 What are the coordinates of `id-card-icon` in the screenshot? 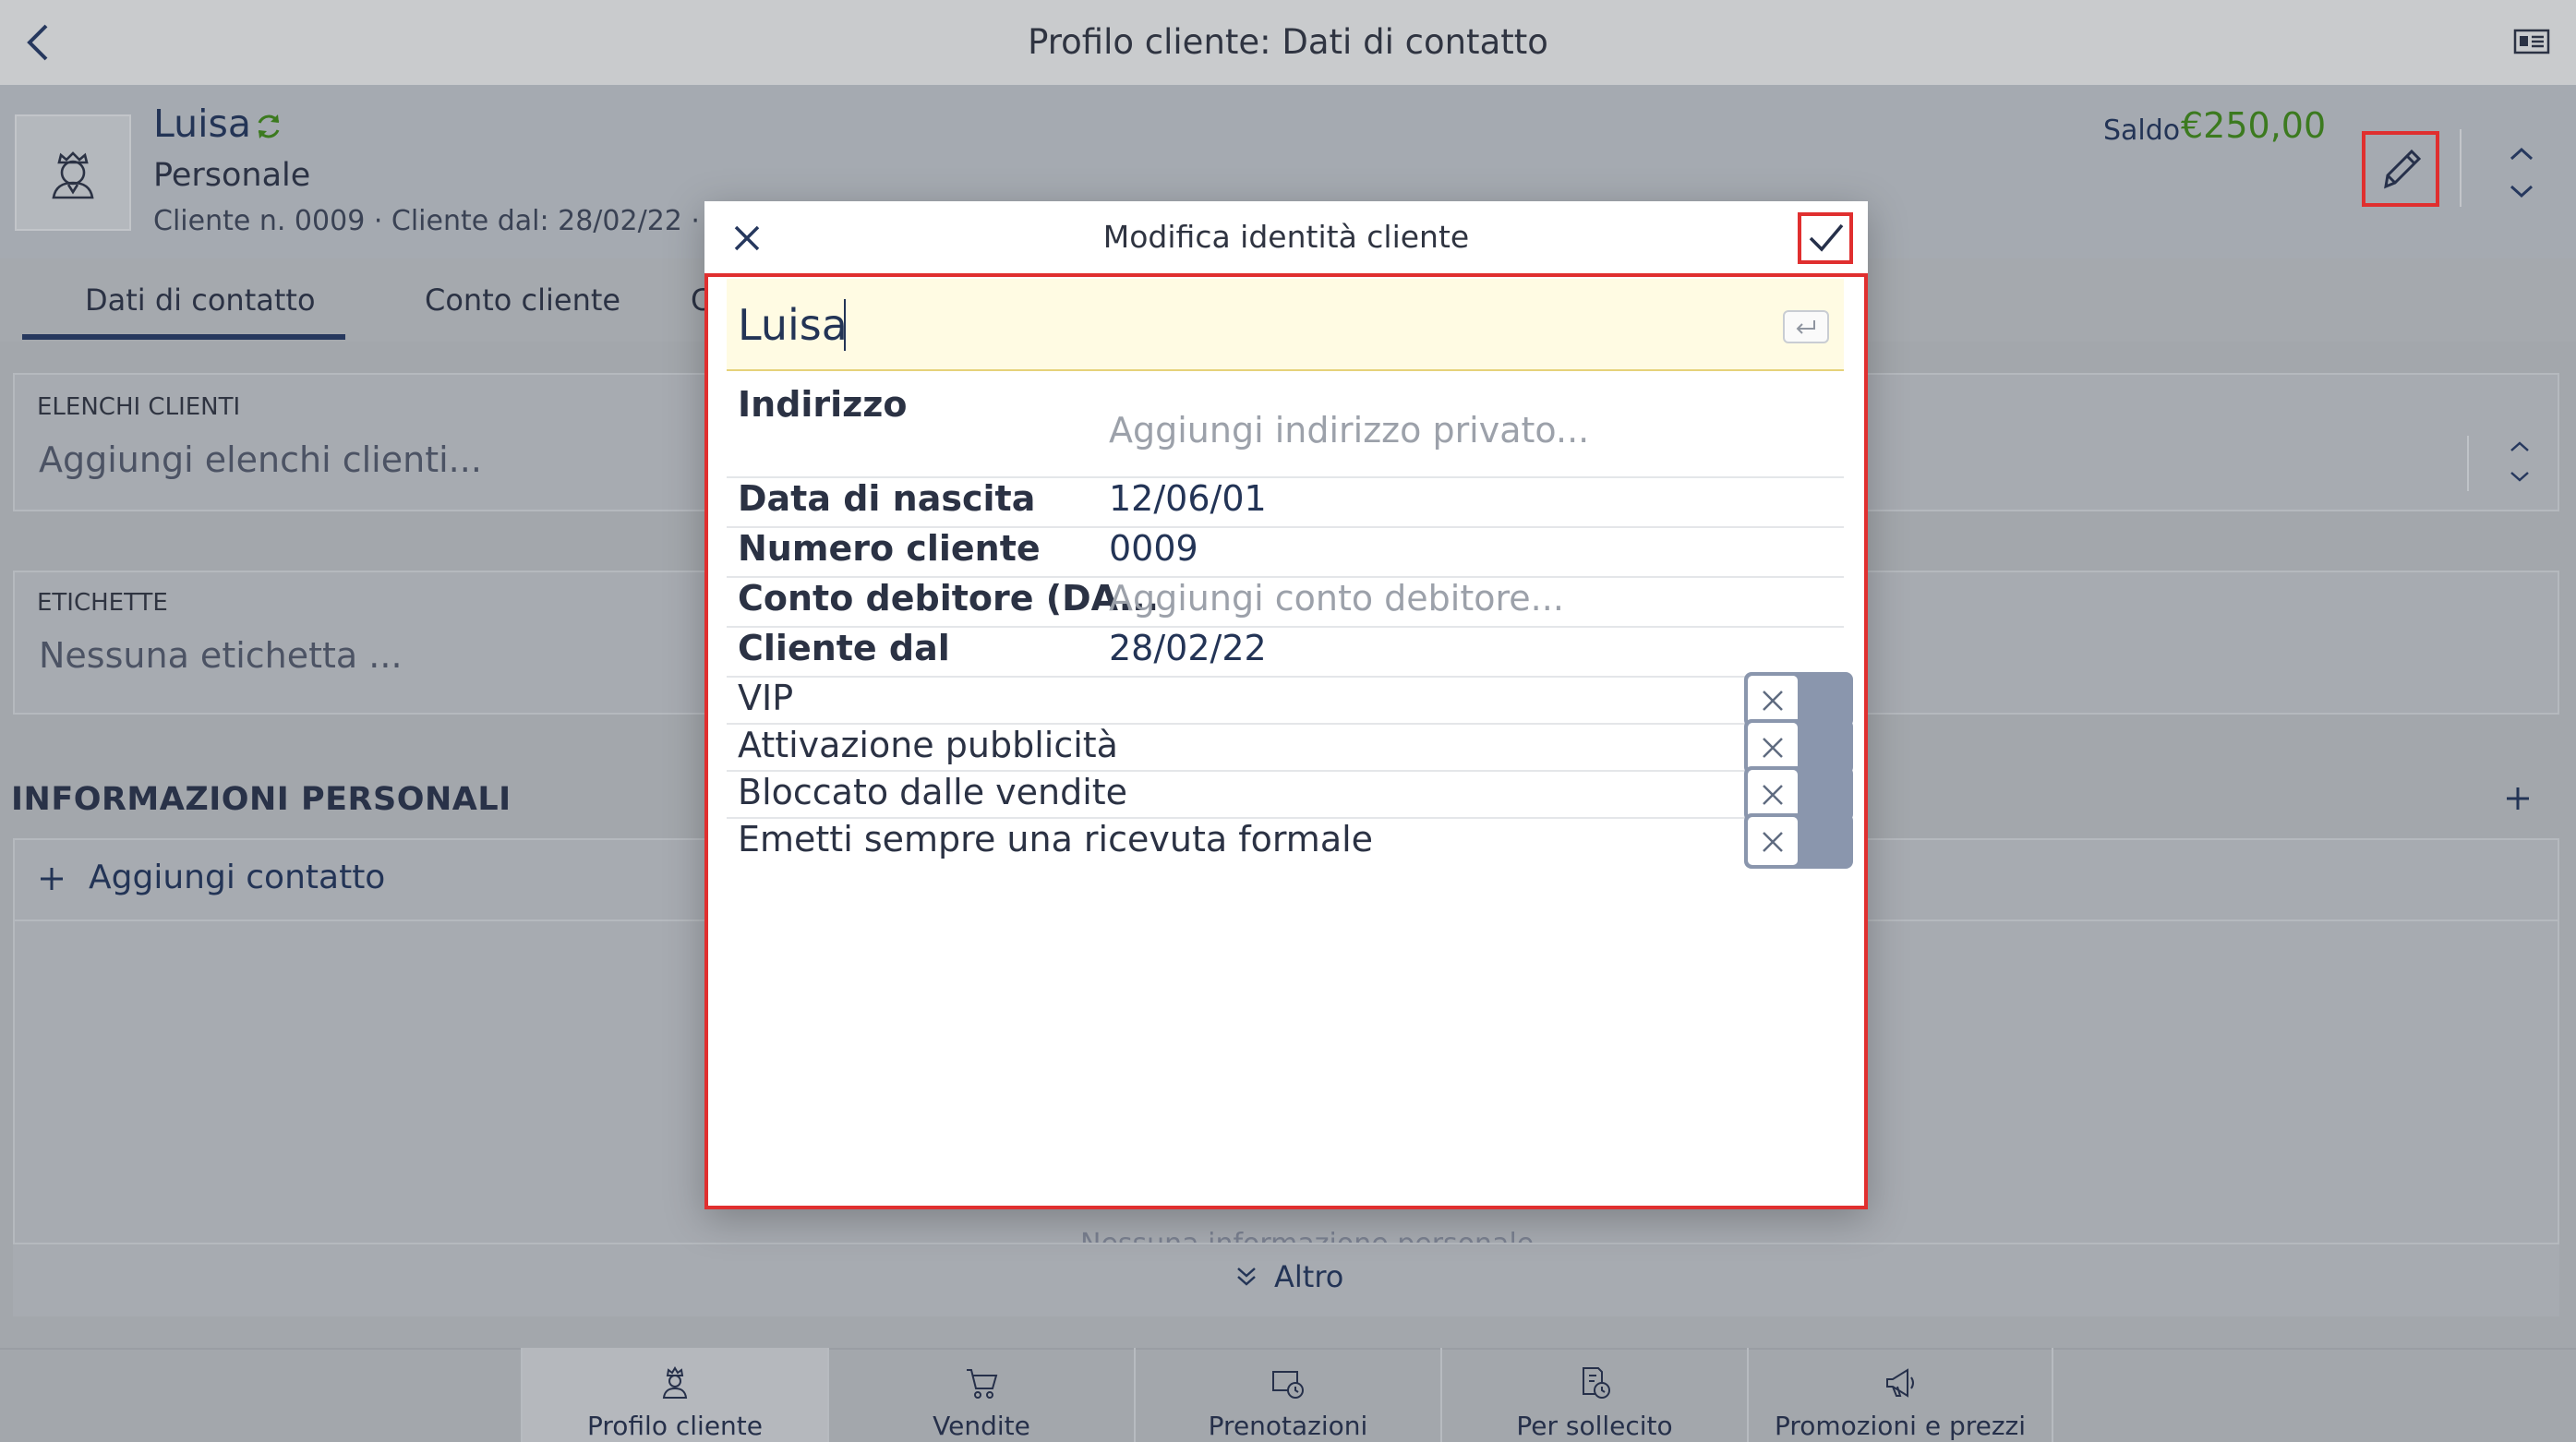 It's located at (2531, 41).